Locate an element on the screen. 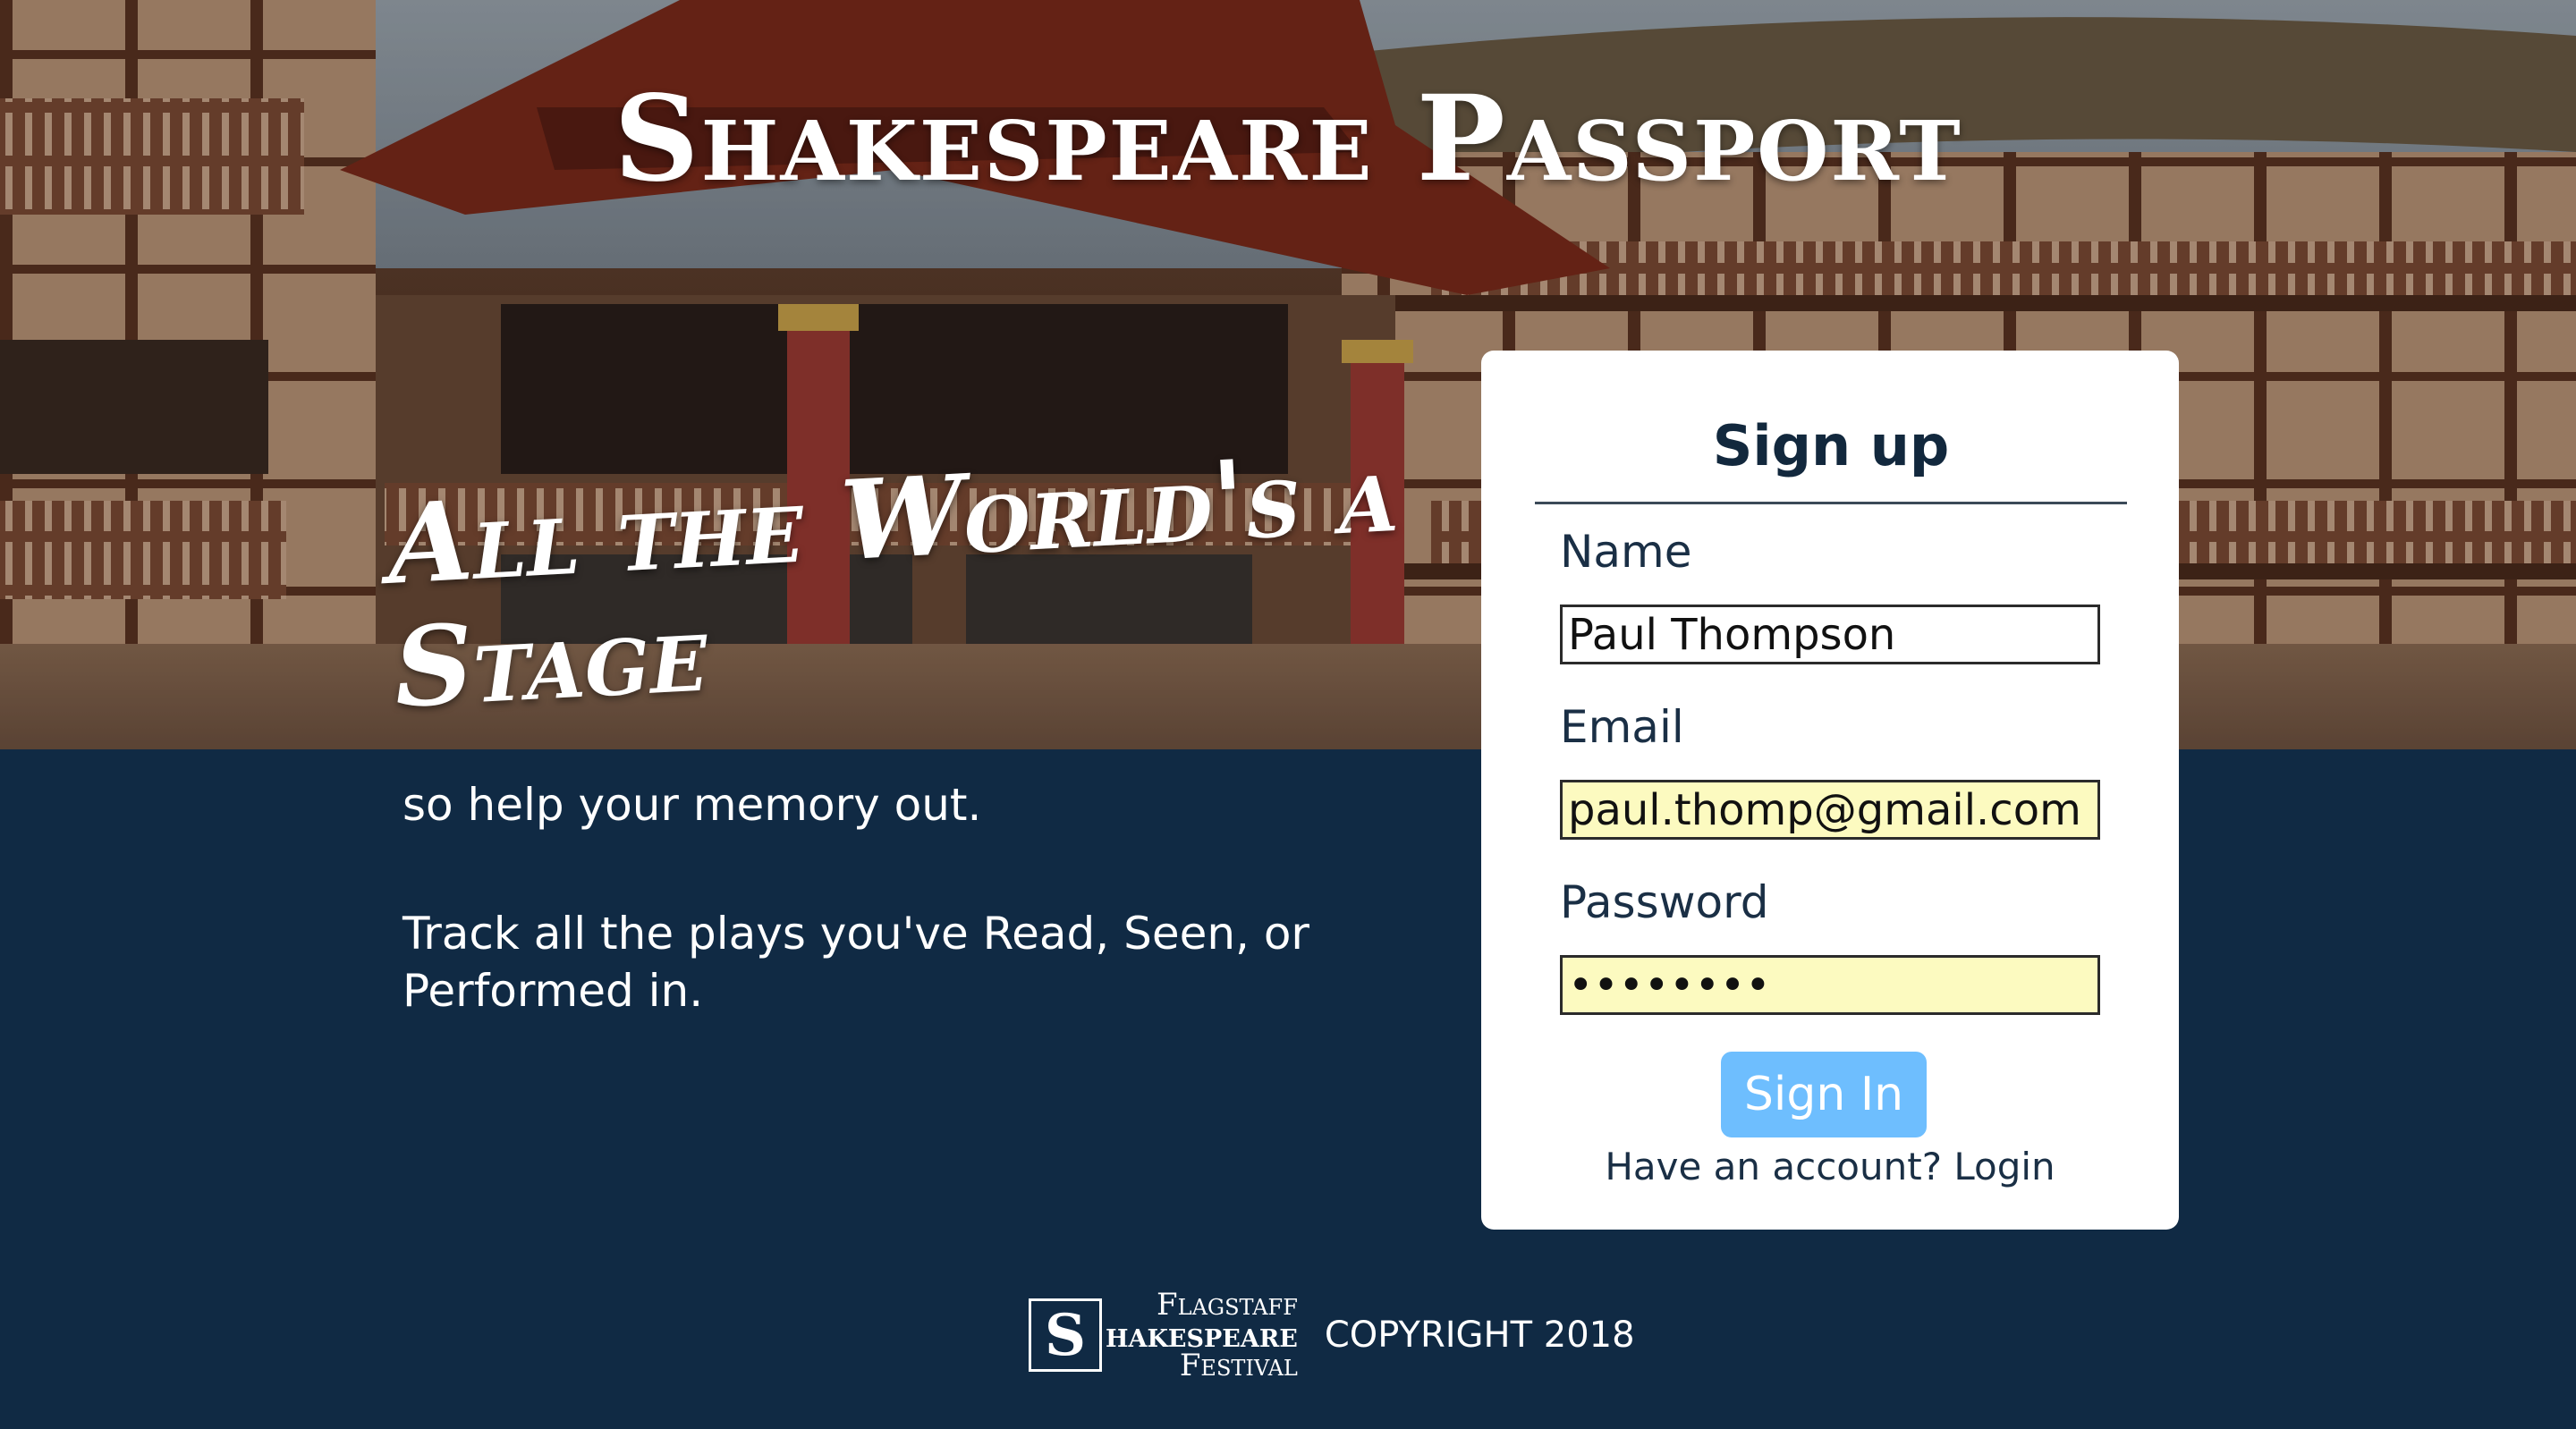 This screenshot has width=2576, height=1429. sign-in-button: Sign In is located at coordinates (1824, 1094).